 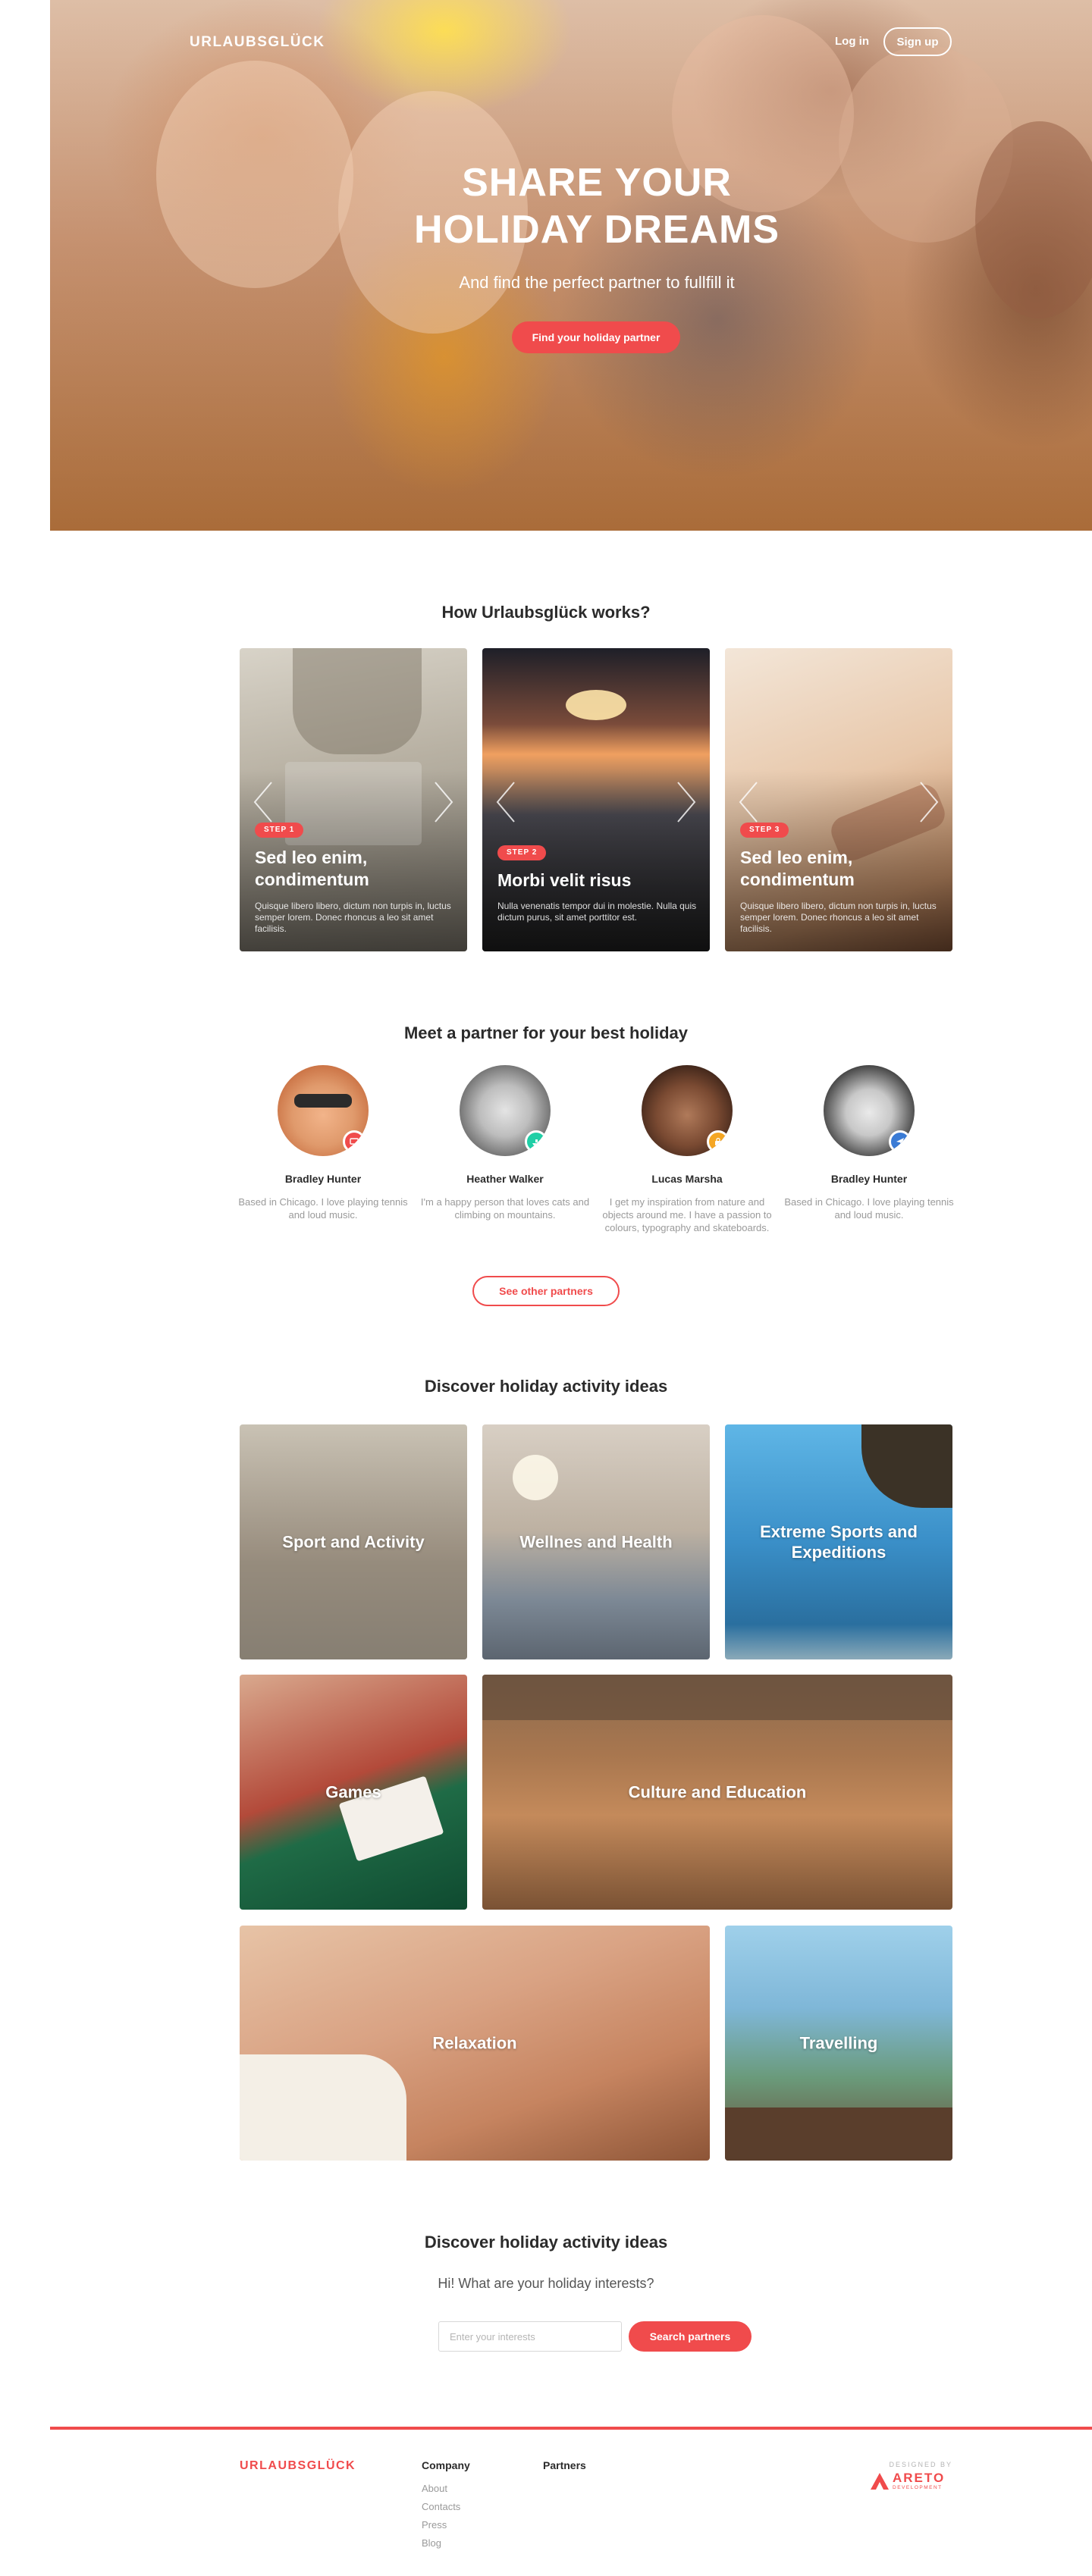 What do you see at coordinates (431, 2543) in the screenshot?
I see `footer-link-blog: Blog` at bounding box center [431, 2543].